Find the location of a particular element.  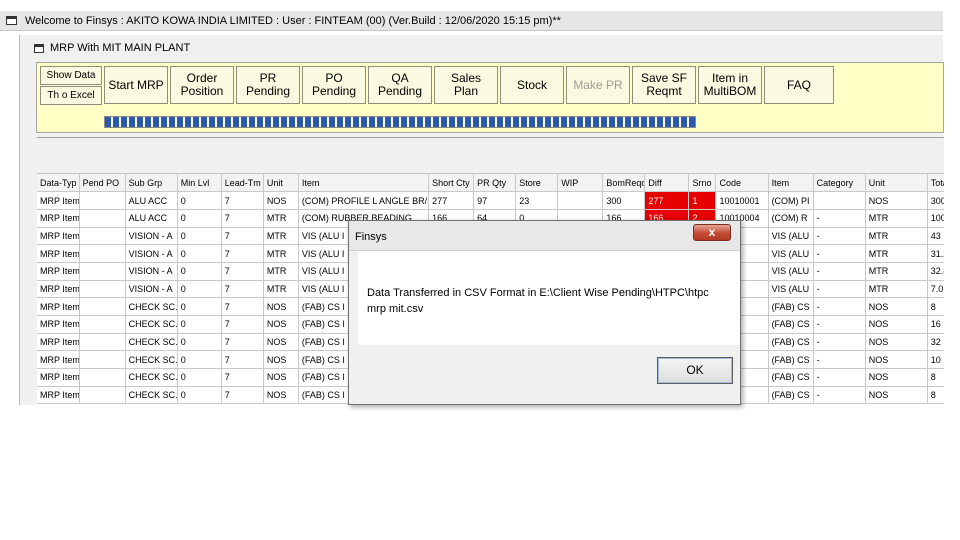

table-cell: VIS (ALU is located at coordinates (791, 253).